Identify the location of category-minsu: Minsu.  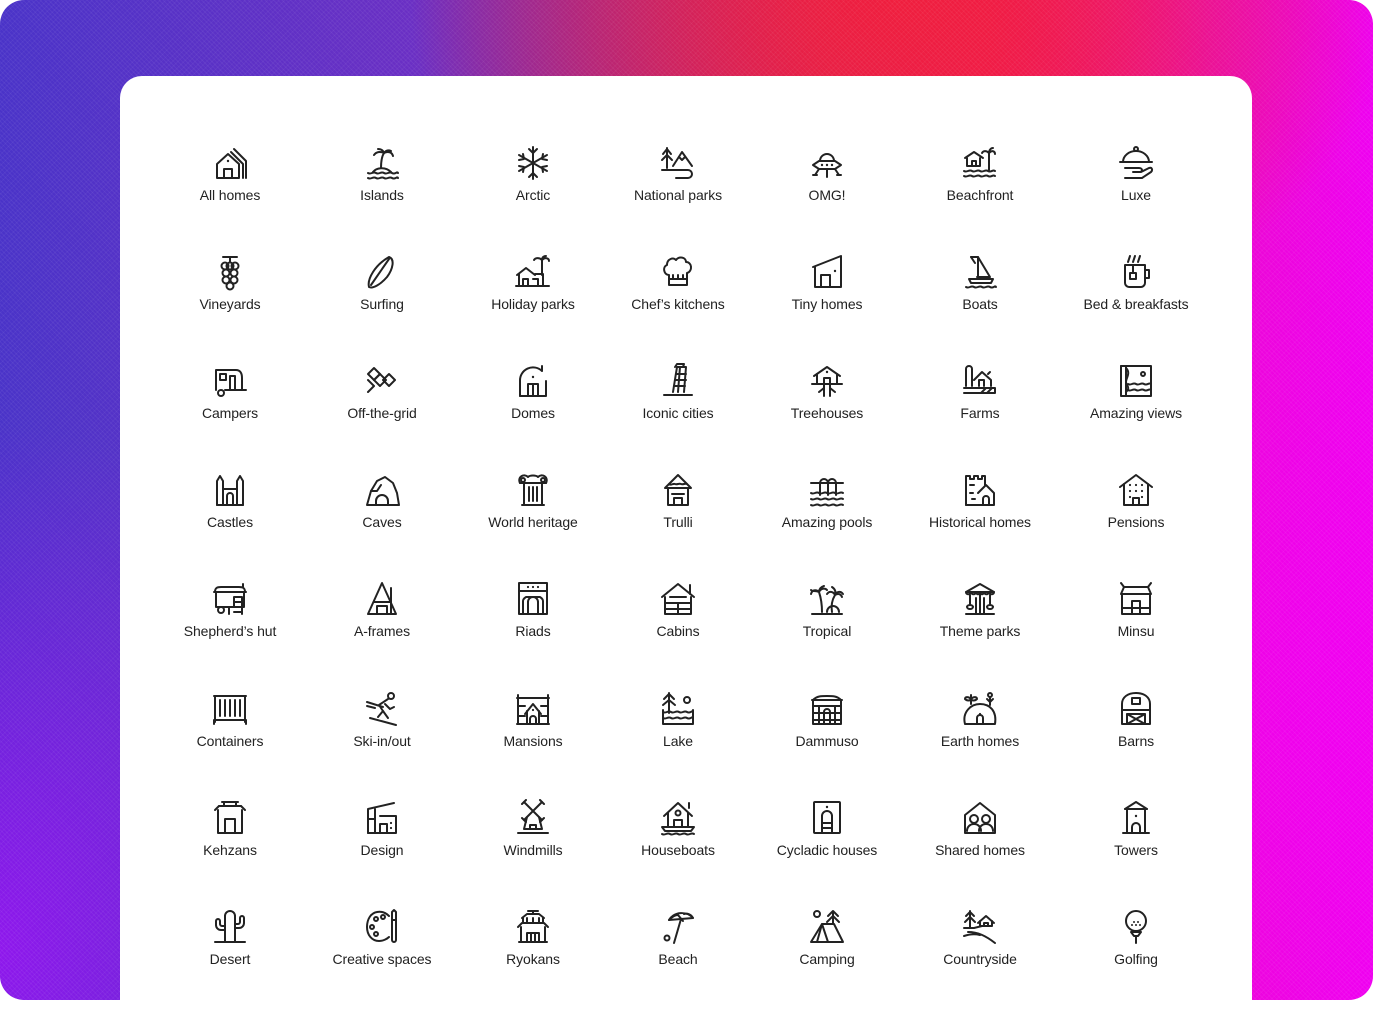
(1136, 625).